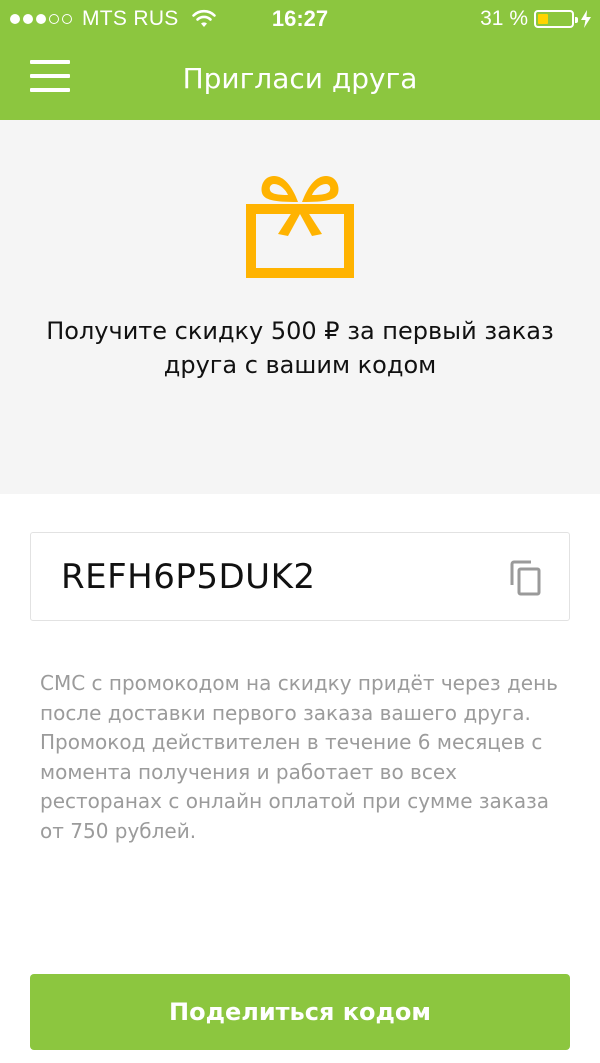 This screenshot has width=600, height=1063. I want to click on share-code-button: Поделиться кодом, so click(300, 1012).